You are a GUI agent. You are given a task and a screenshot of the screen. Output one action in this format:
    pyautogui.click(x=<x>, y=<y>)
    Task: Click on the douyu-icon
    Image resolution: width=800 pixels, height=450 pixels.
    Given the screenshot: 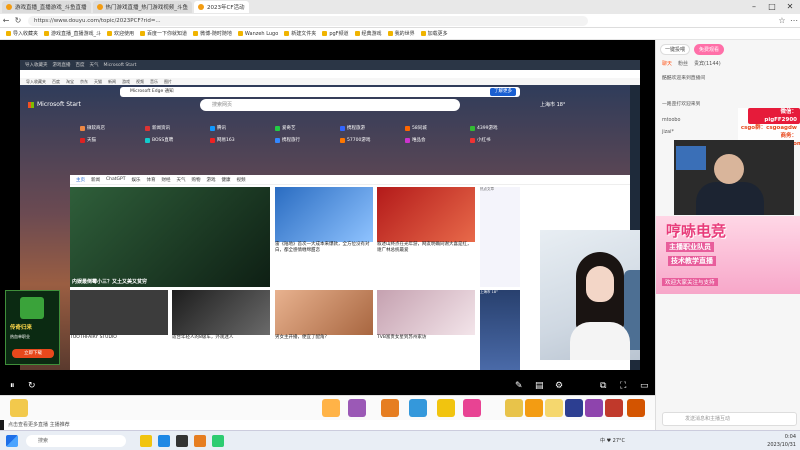 What is the action you would take?
    pyautogui.click(x=9, y=7)
    